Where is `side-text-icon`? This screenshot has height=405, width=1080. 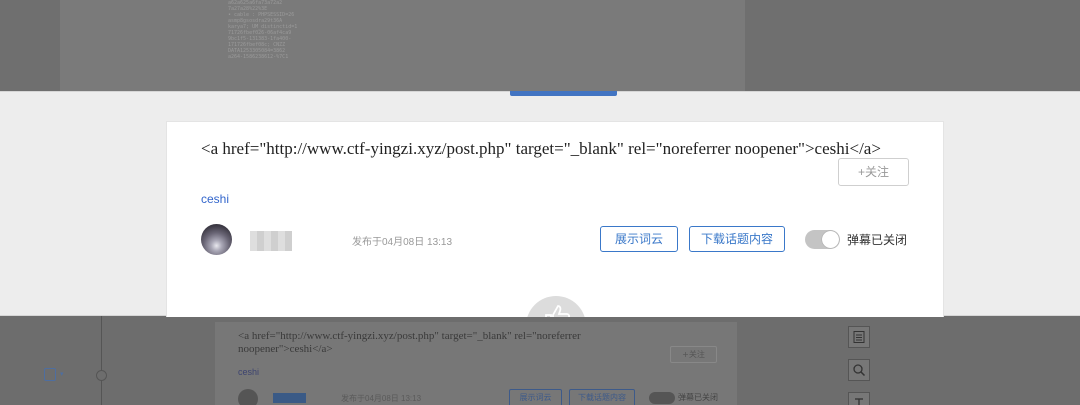
side-text-icon is located at coordinates (859, 398).